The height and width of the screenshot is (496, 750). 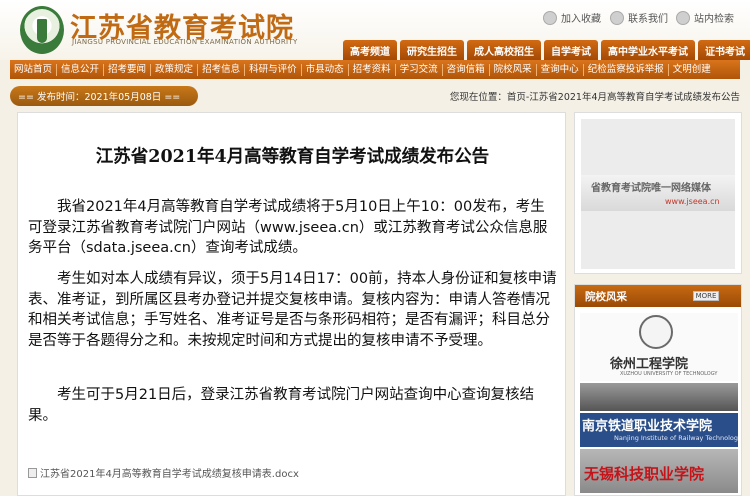 What do you see at coordinates (595, 96) in the screenshot?
I see `breadcrumb: 您现在位置：首页-江苏省2021年4月高等教育自学考试成绩发布公告` at bounding box center [595, 96].